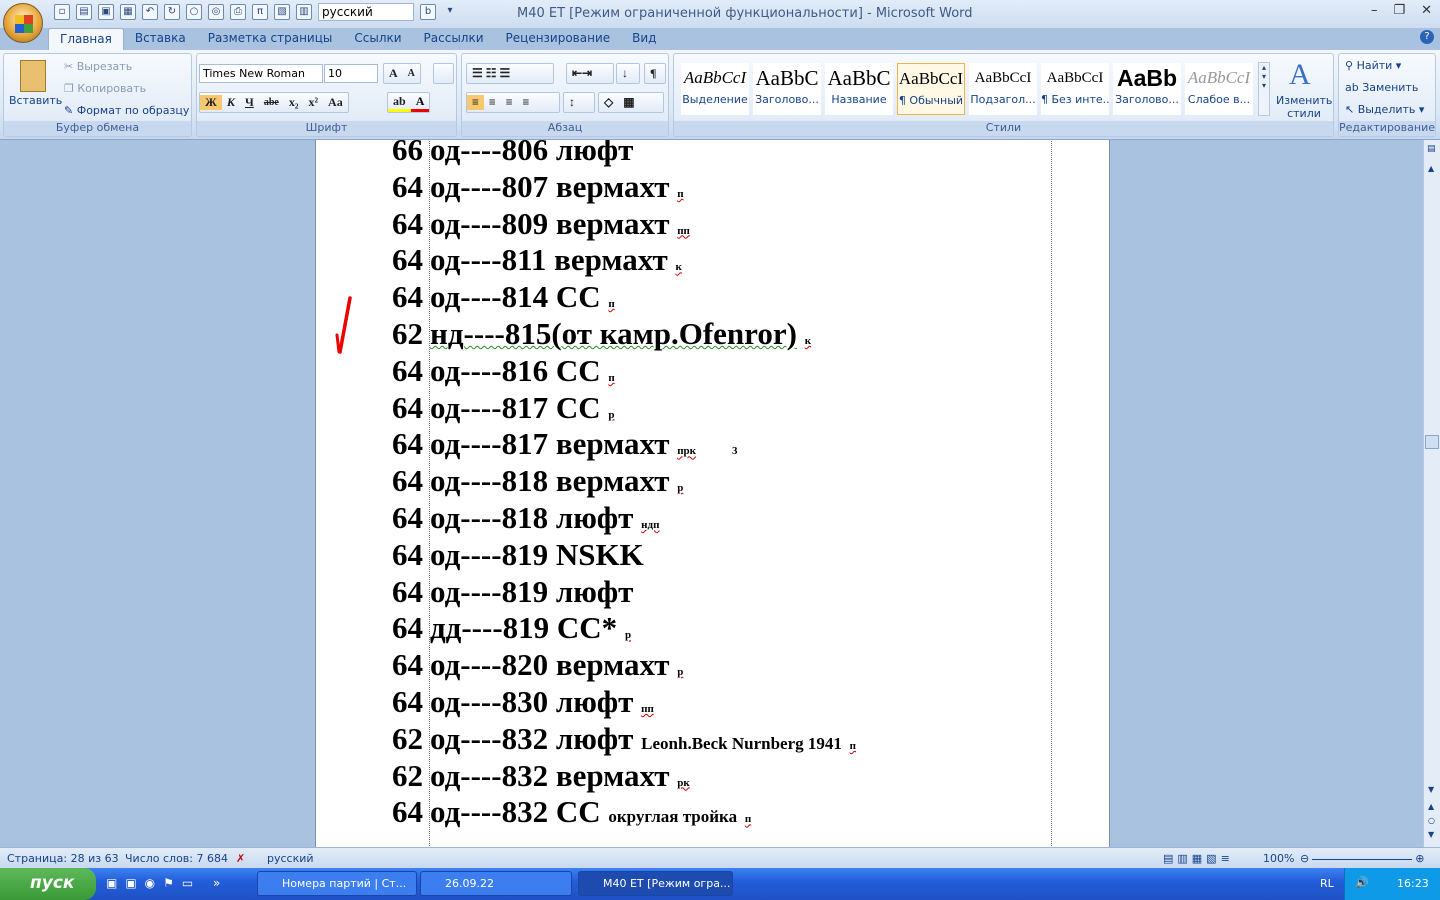 The image size is (1440, 900). What do you see at coordinates (1431, 834) in the screenshot?
I see `next-page-icon: ▼` at bounding box center [1431, 834].